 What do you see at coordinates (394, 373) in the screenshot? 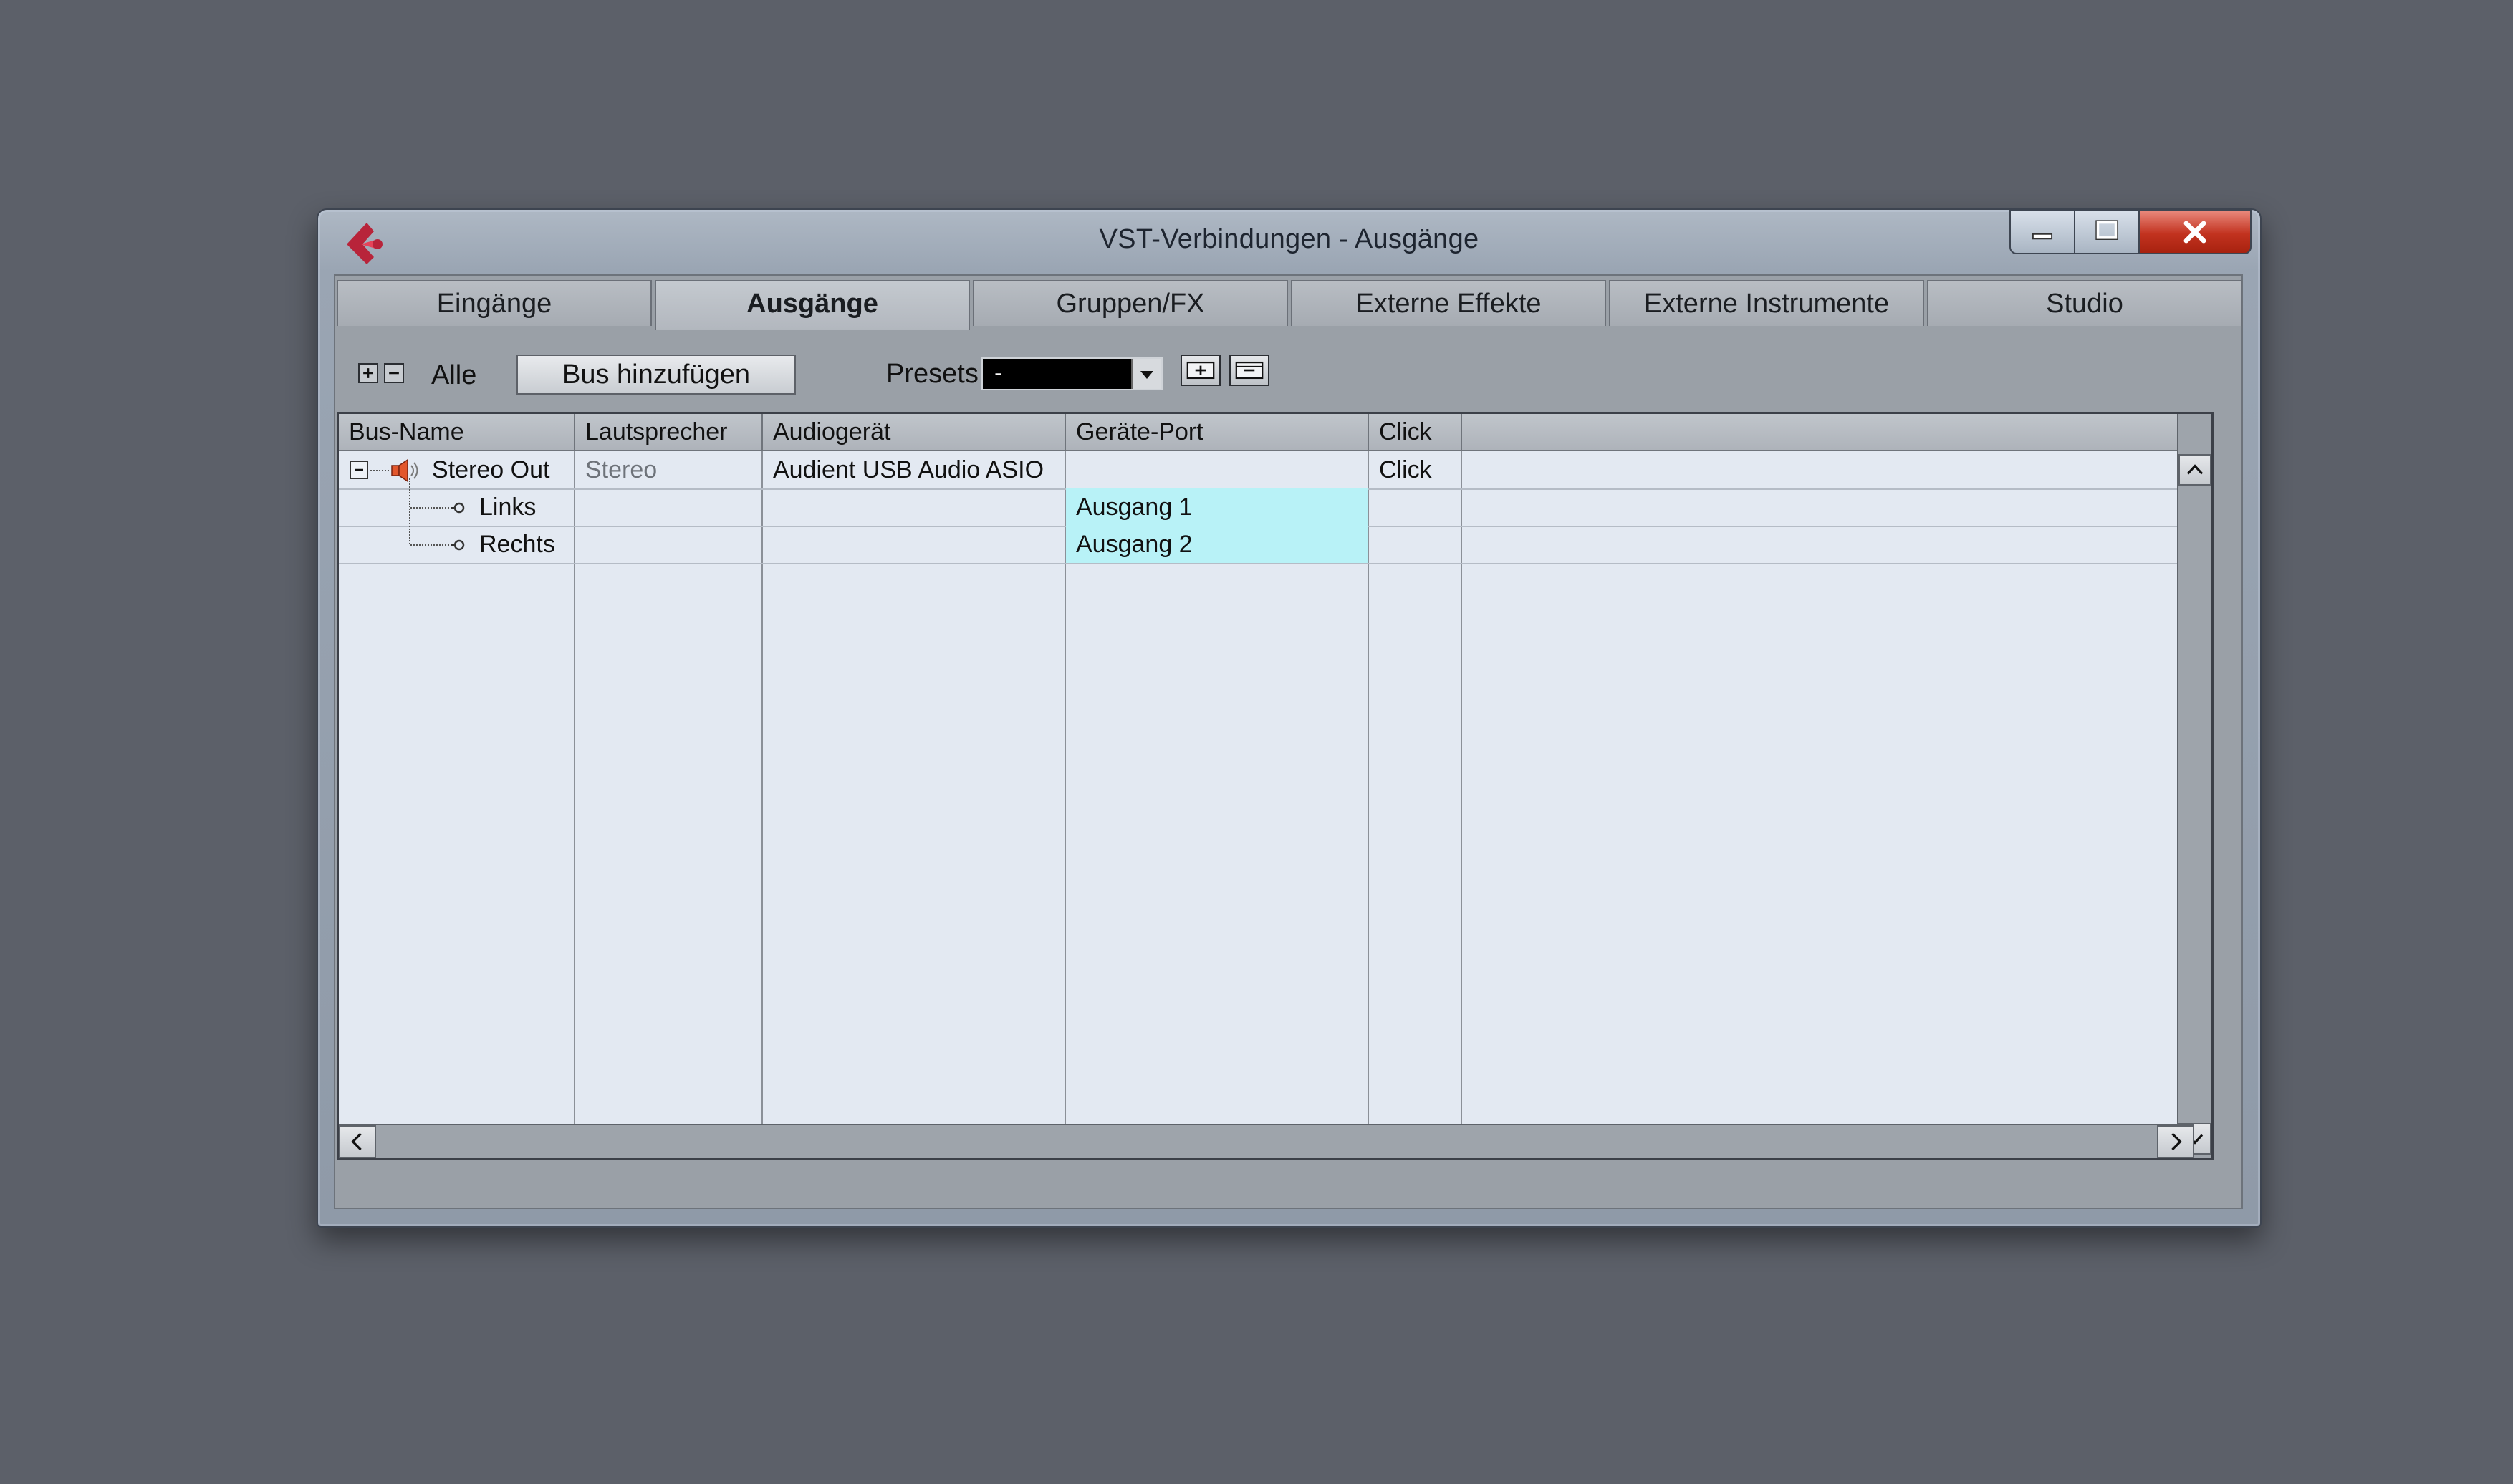
I see `collapse-all-icon` at bounding box center [394, 373].